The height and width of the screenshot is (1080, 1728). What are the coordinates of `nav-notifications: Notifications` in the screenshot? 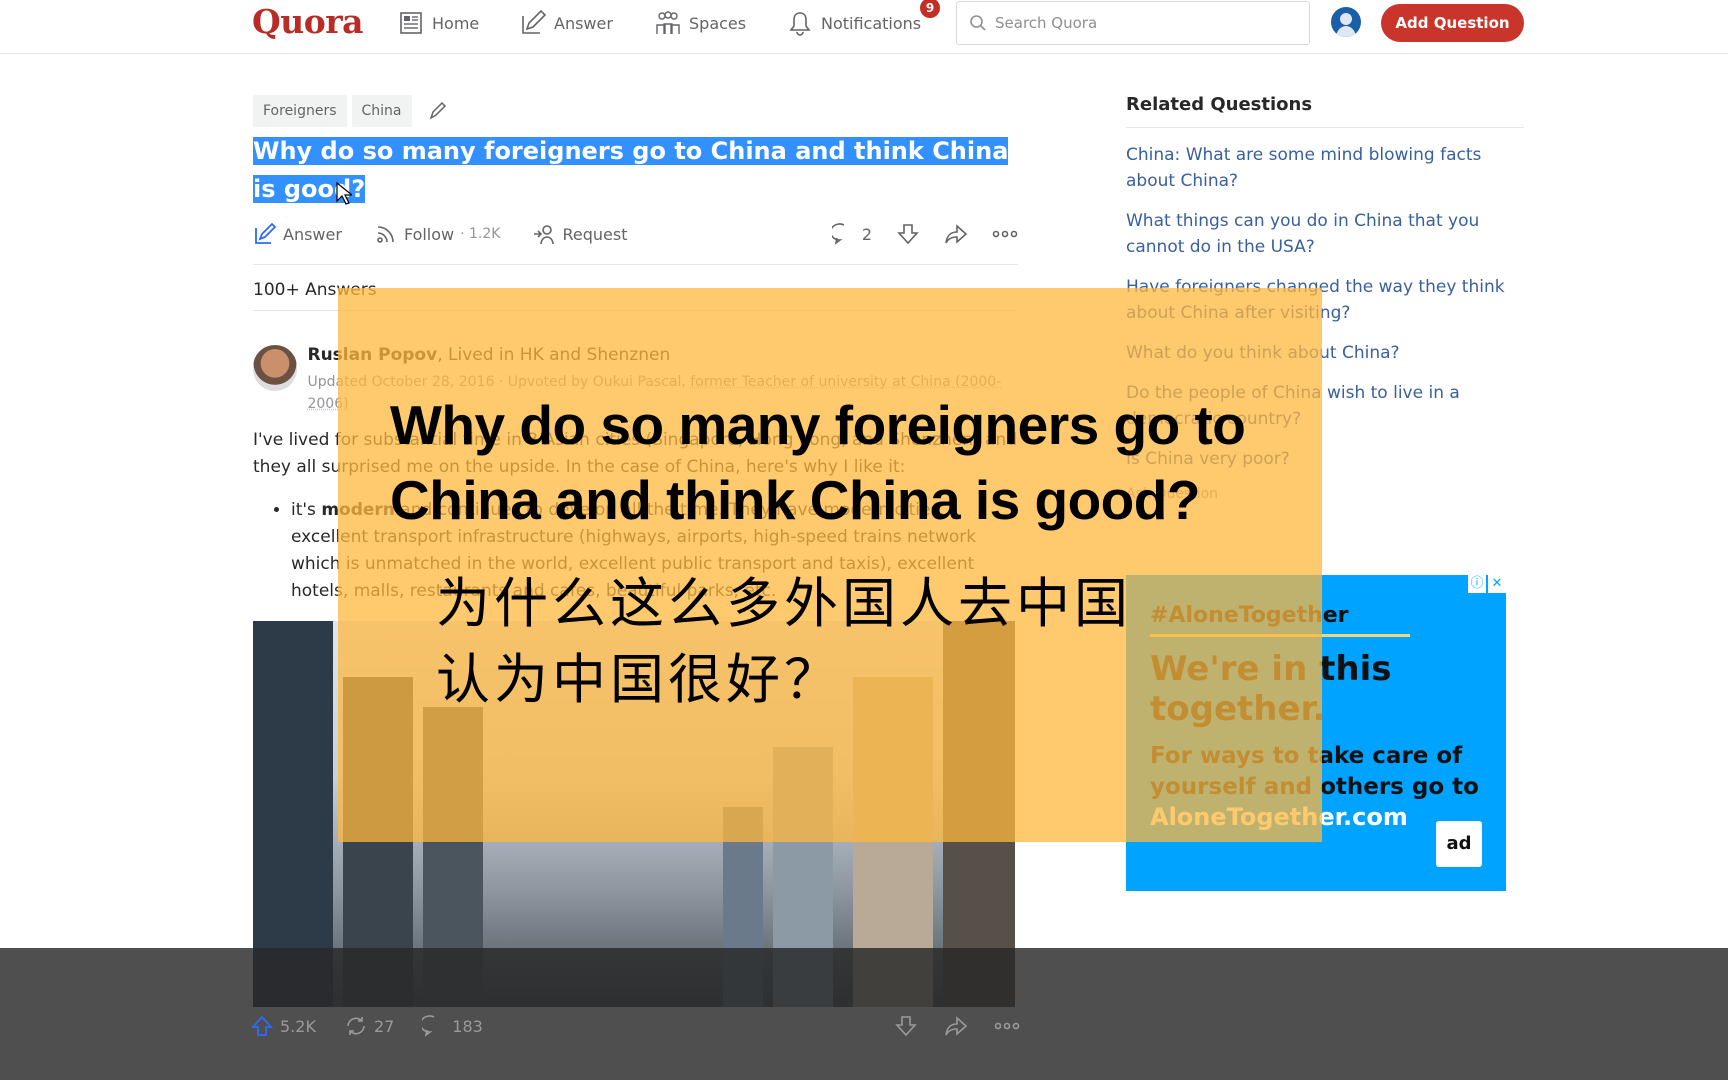 It's located at (854, 23).